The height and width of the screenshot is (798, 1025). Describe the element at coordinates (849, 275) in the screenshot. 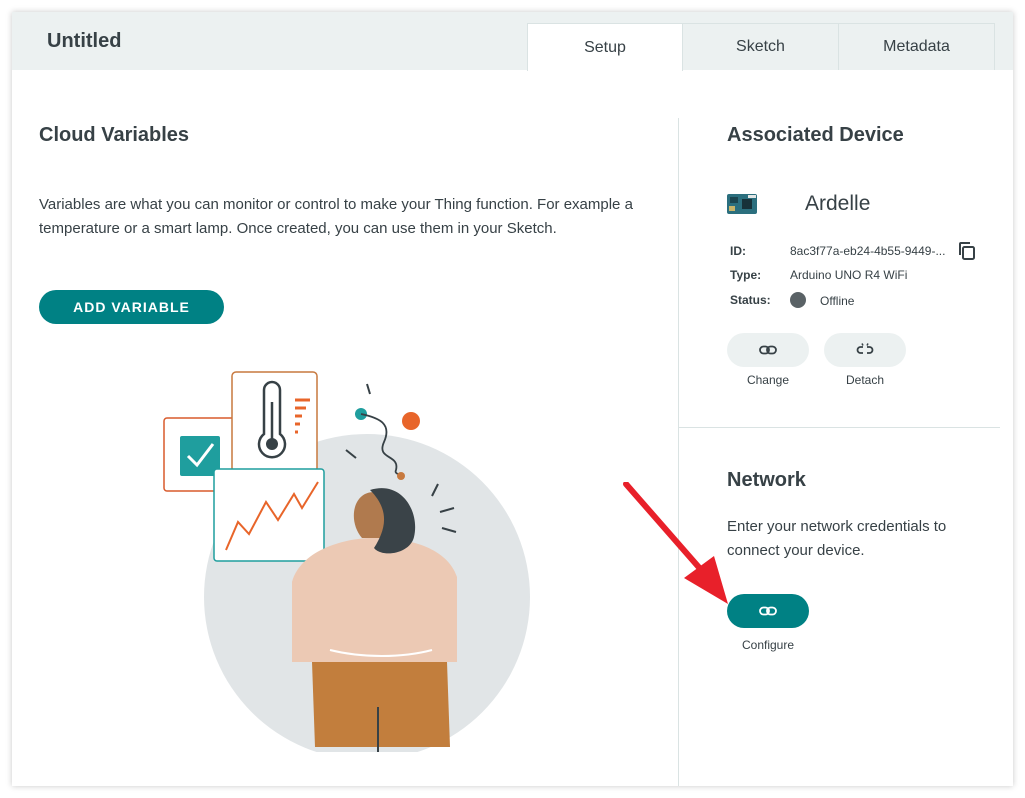

I see `type-value: Arduino UNO R4 WiFi` at that location.